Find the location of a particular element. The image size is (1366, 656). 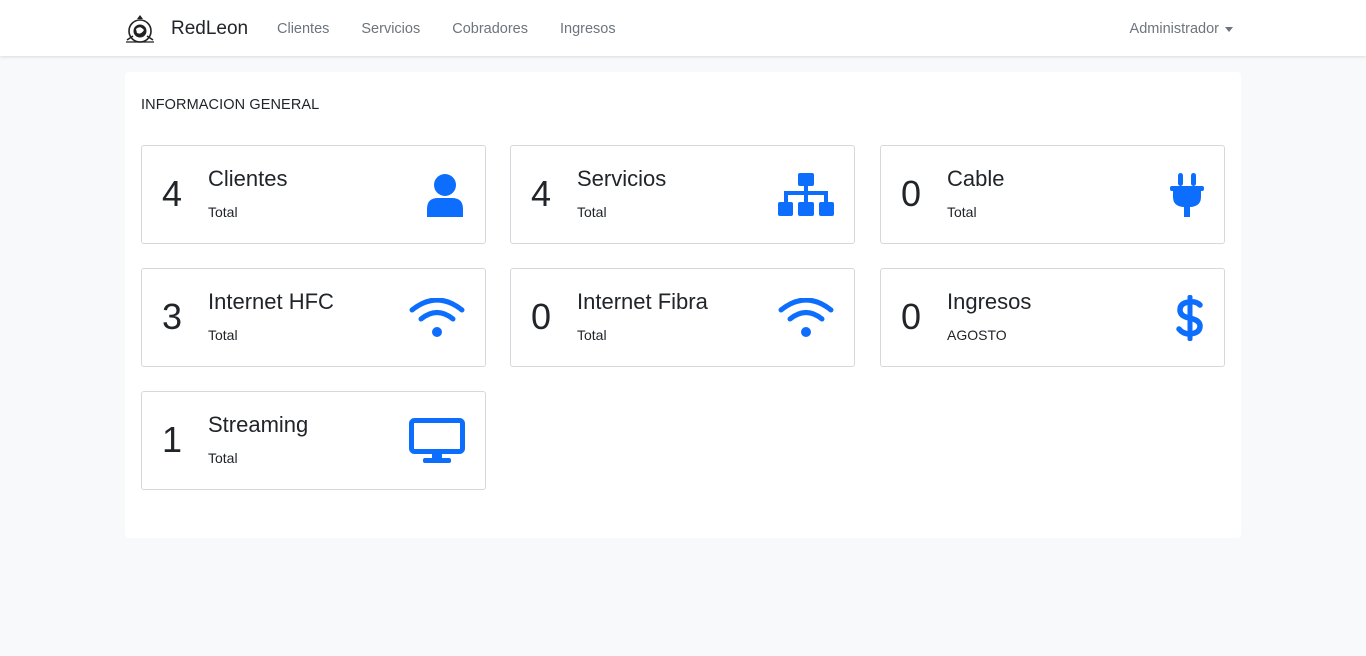

nav-link-clientes: Clientes is located at coordinates (303, 29).